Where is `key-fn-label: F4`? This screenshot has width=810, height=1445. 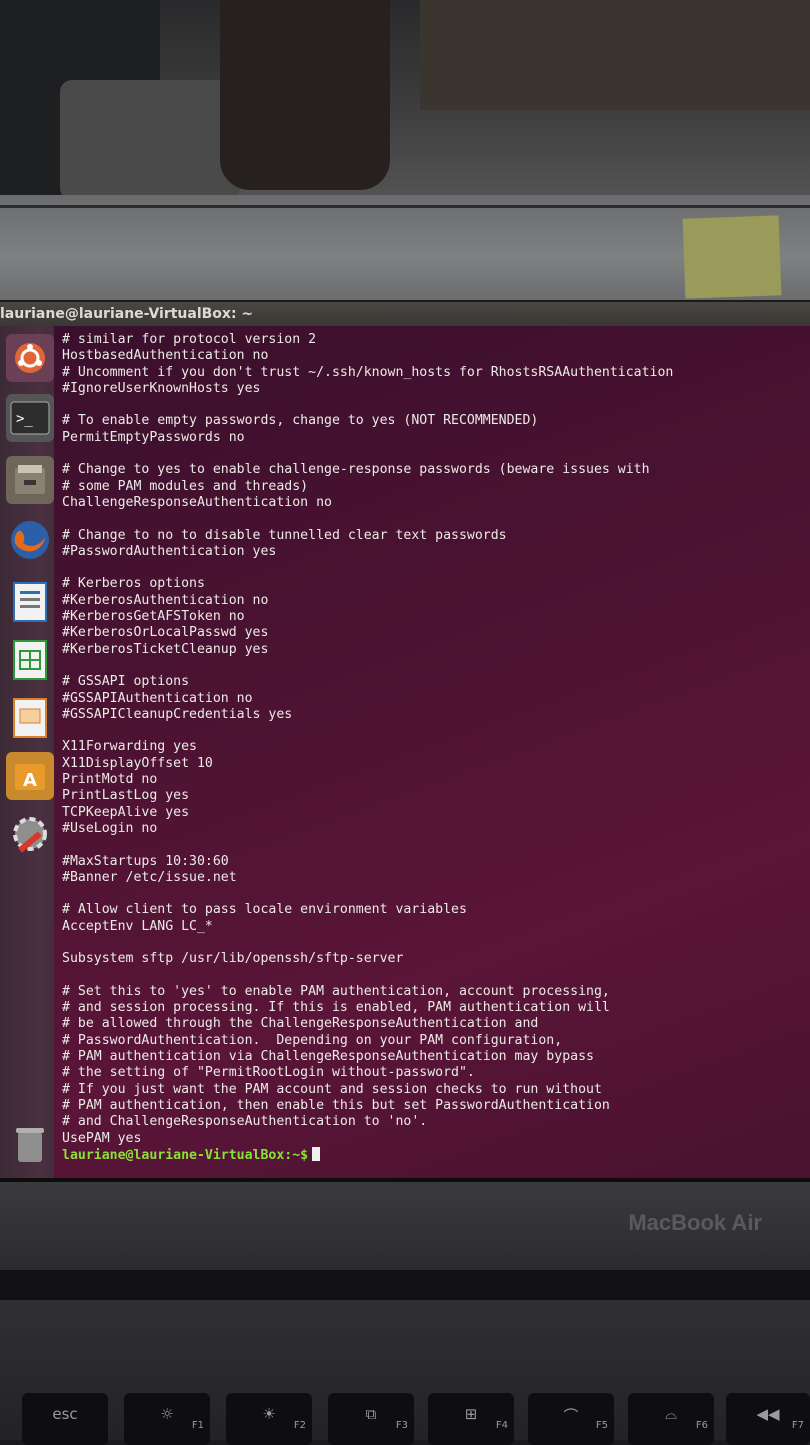
key-fn-label: F4 is located at coordinates (501, 1425).